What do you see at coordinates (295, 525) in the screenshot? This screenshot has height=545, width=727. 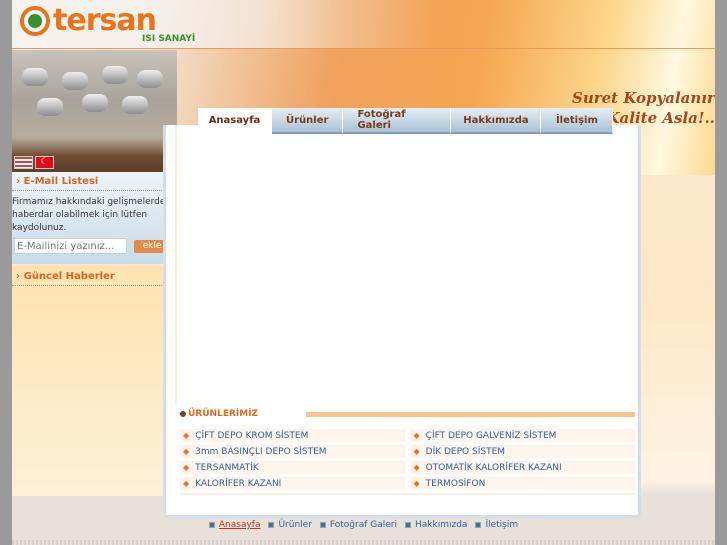 I see `footer-link-label: Ürünler` at bounding box center [295, 525].